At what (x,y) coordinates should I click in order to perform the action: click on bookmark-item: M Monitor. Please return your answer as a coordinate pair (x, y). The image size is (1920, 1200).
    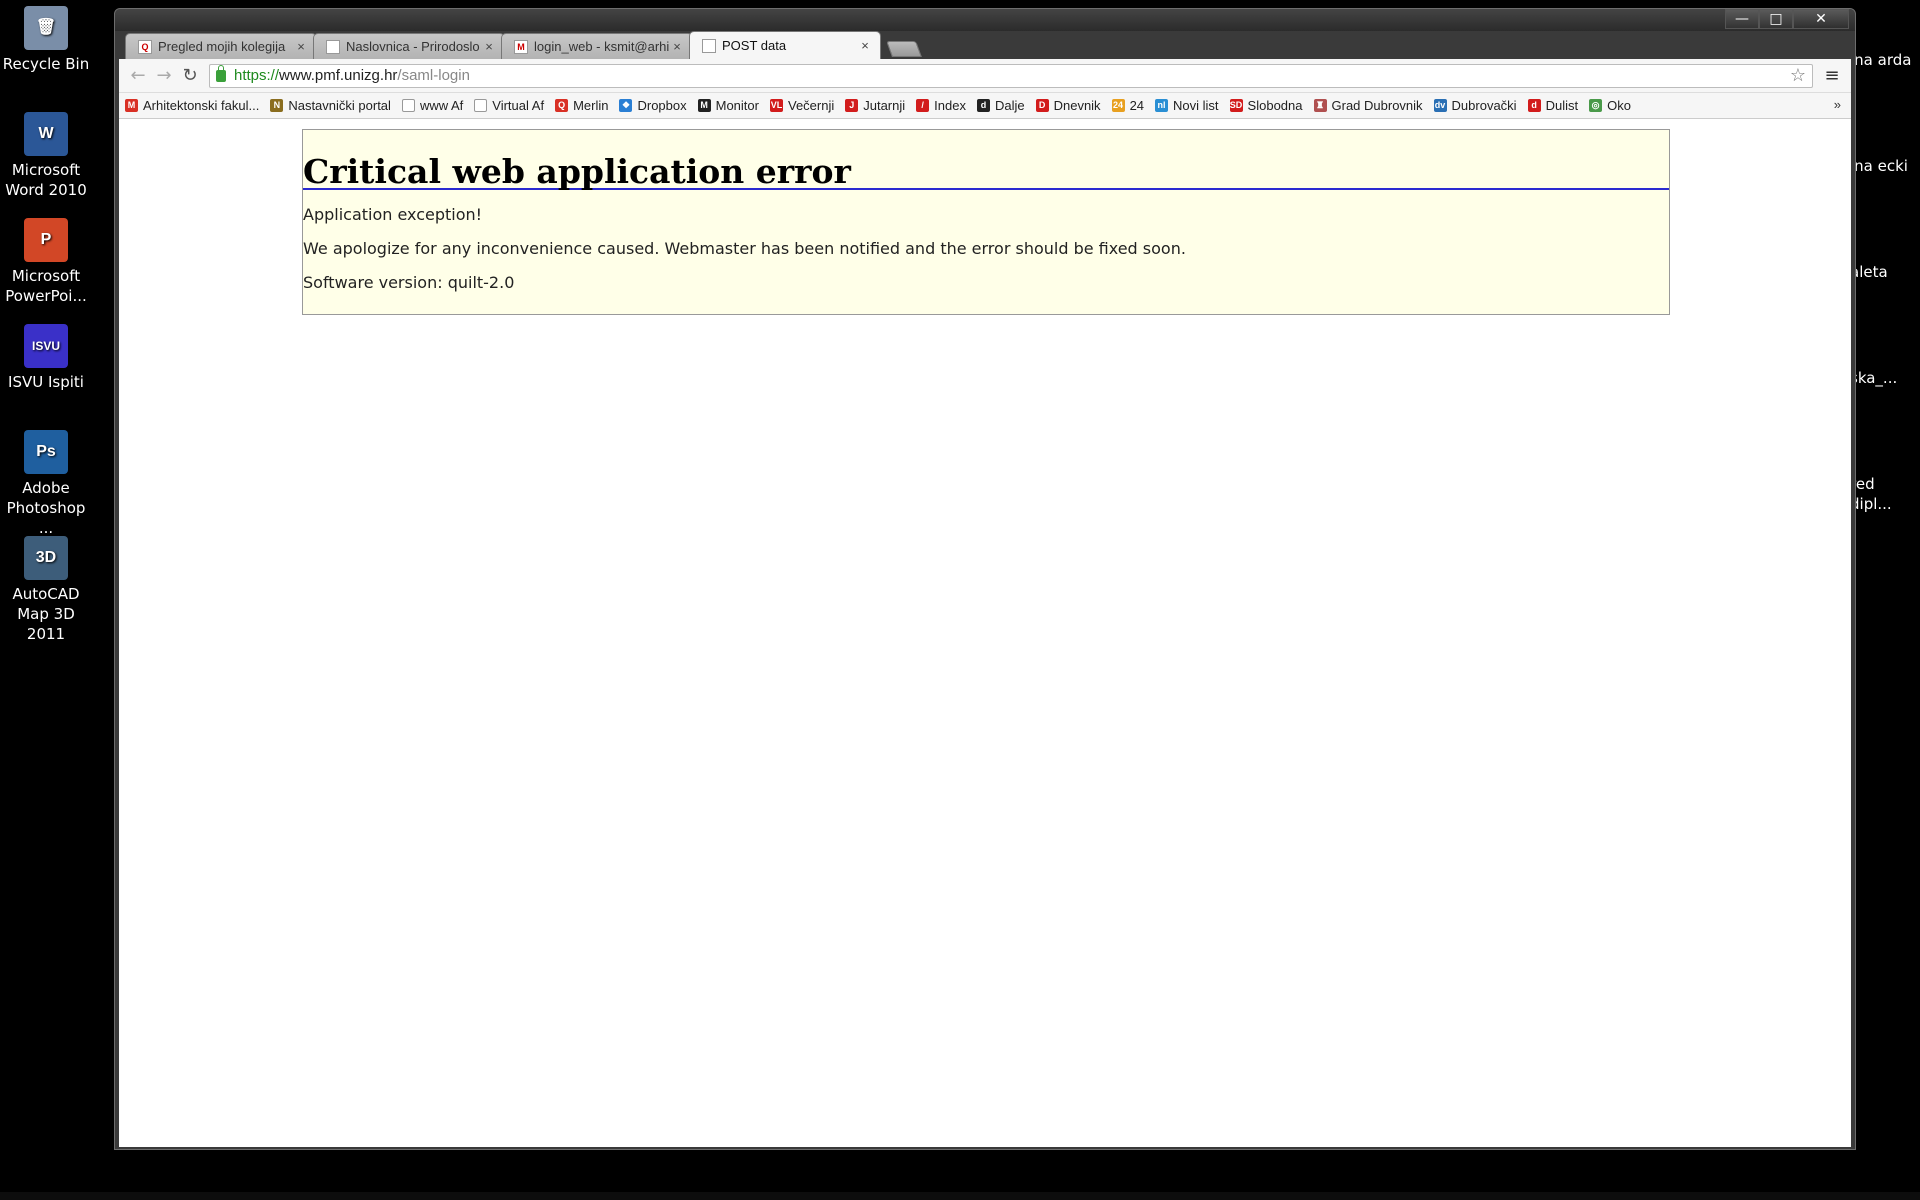
    Looking at the image, I should click on (728, 105).